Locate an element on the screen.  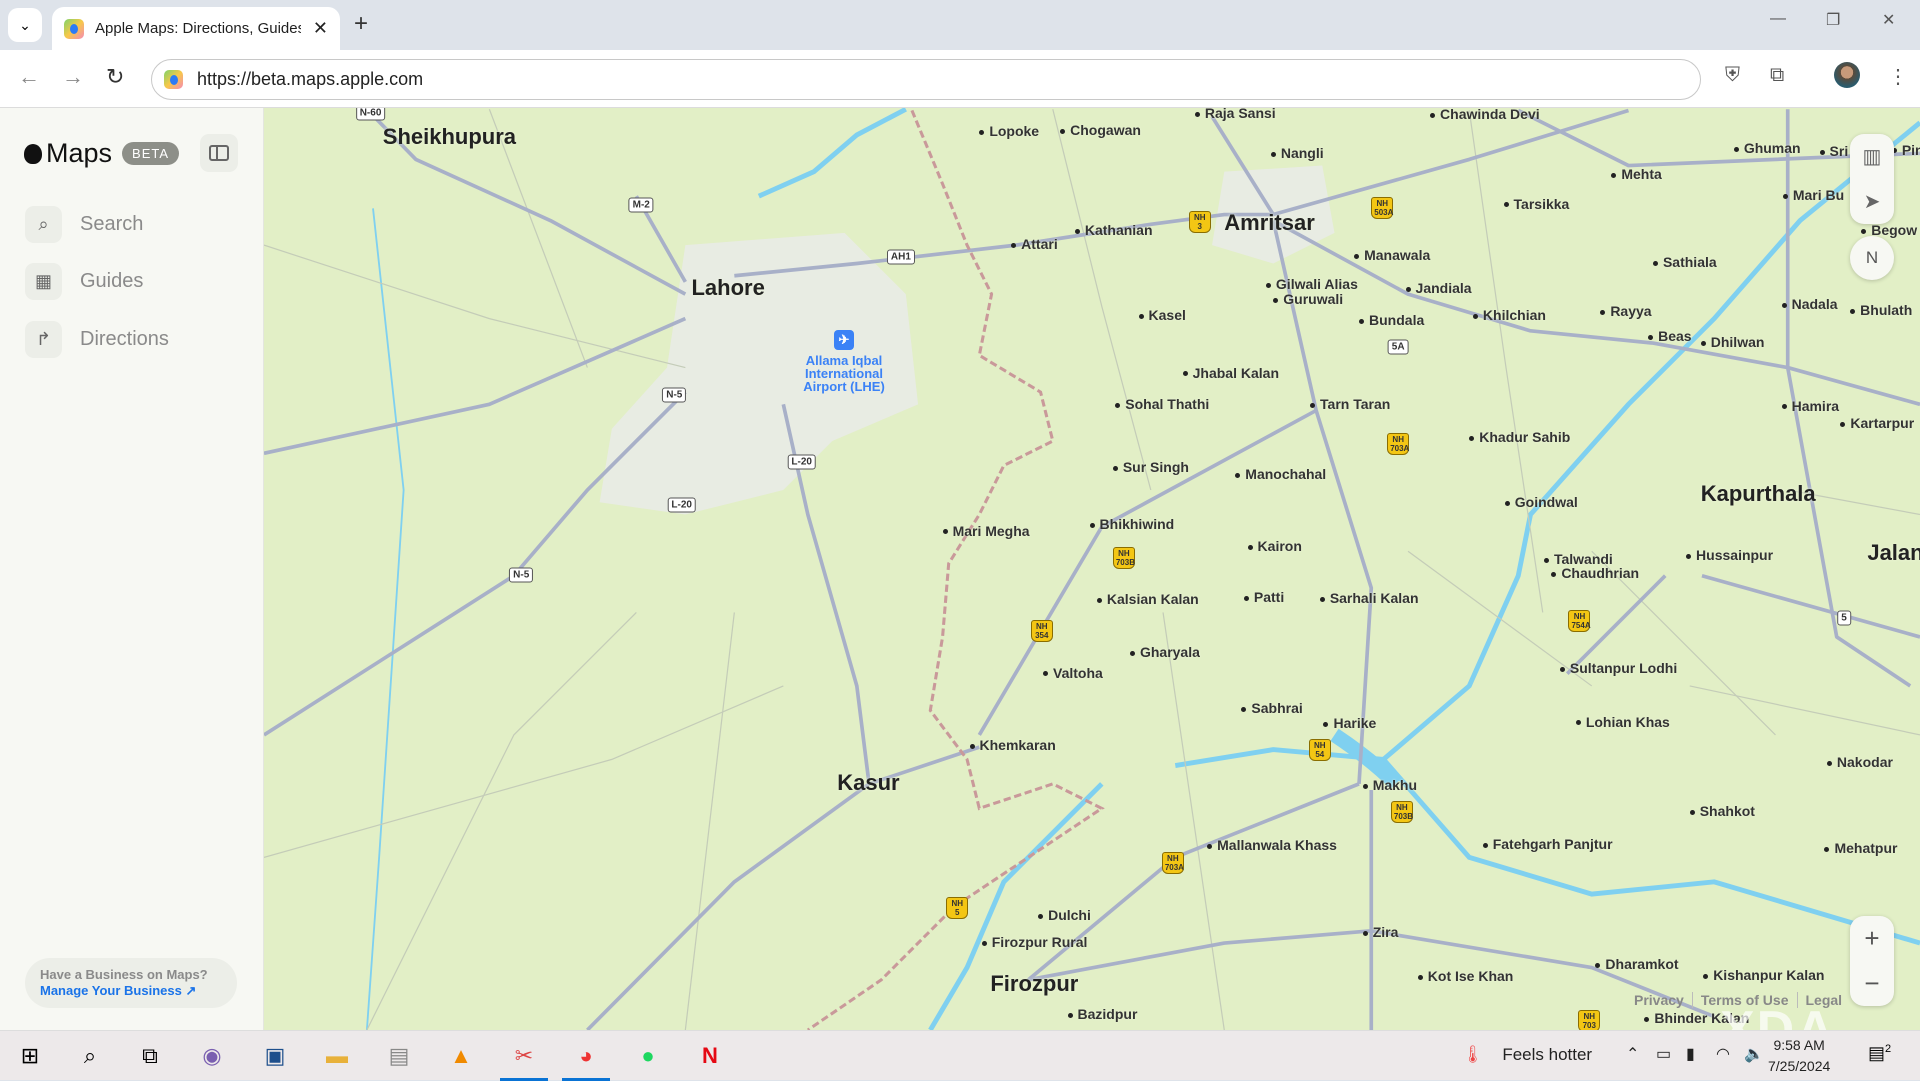
place-label: Attari is located at coordinates (1034, 244).